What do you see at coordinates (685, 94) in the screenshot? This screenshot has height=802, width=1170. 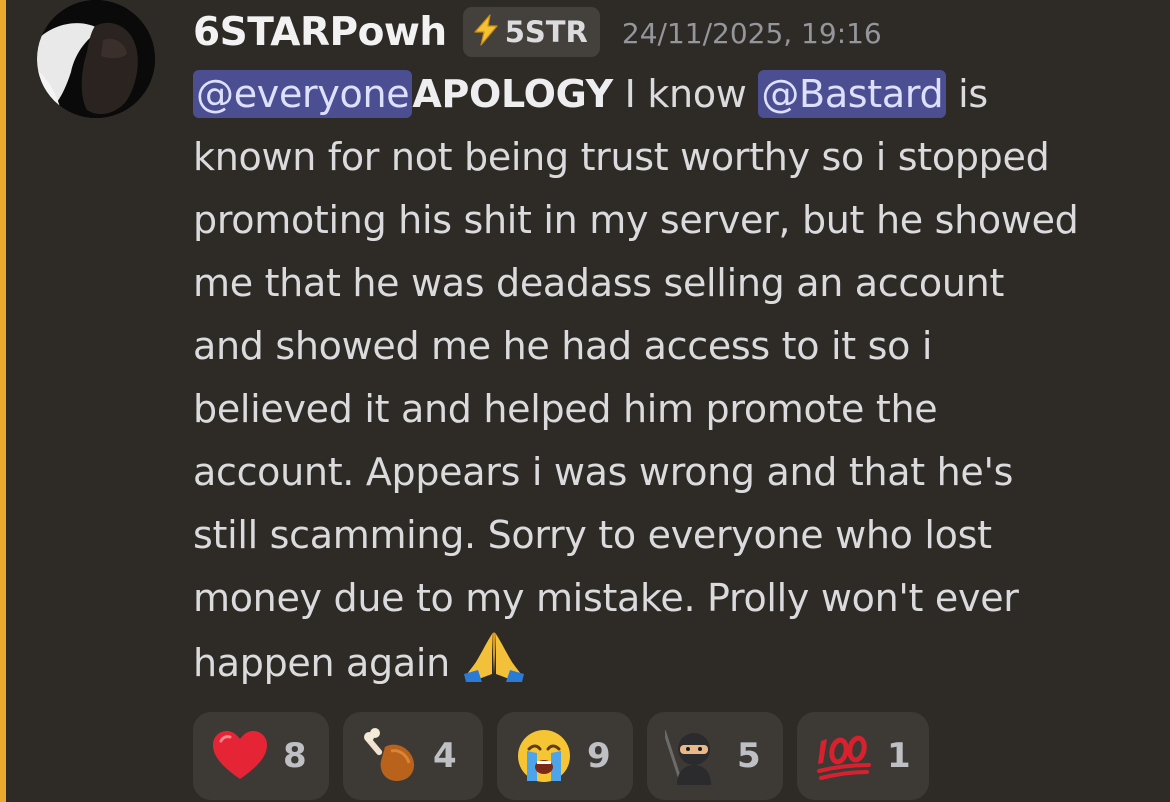 I see `message-text: I know` at bounding box center [685, 94].